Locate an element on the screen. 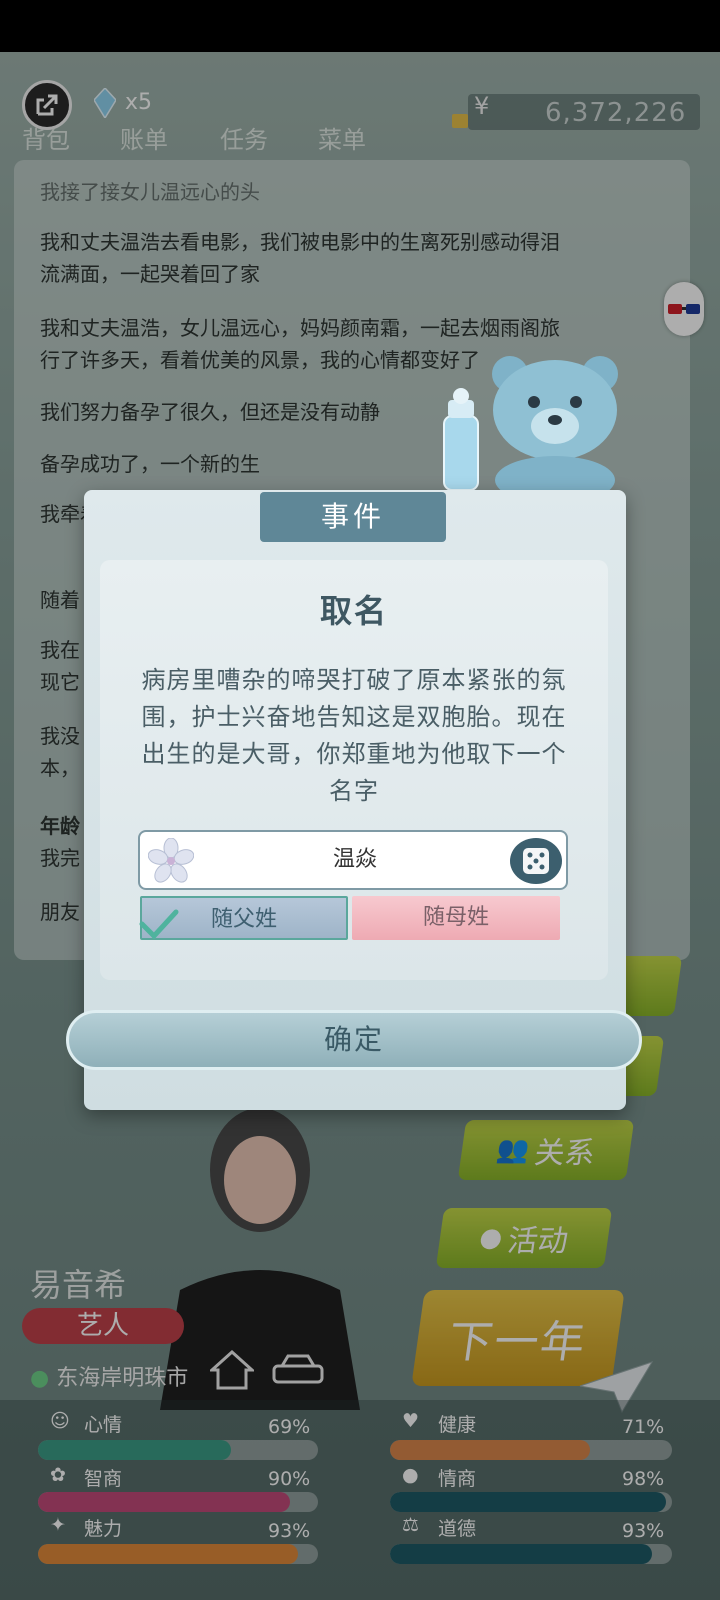 The image size is (720, 1600). mother-surname-button: 随母姓 is located at coordinates (456, 918).